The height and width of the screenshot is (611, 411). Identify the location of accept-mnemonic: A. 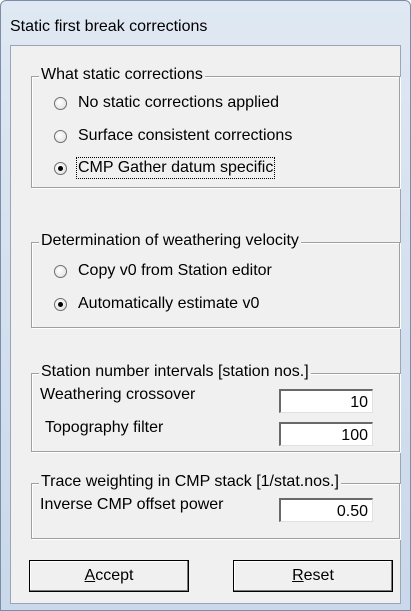
(90, 575).